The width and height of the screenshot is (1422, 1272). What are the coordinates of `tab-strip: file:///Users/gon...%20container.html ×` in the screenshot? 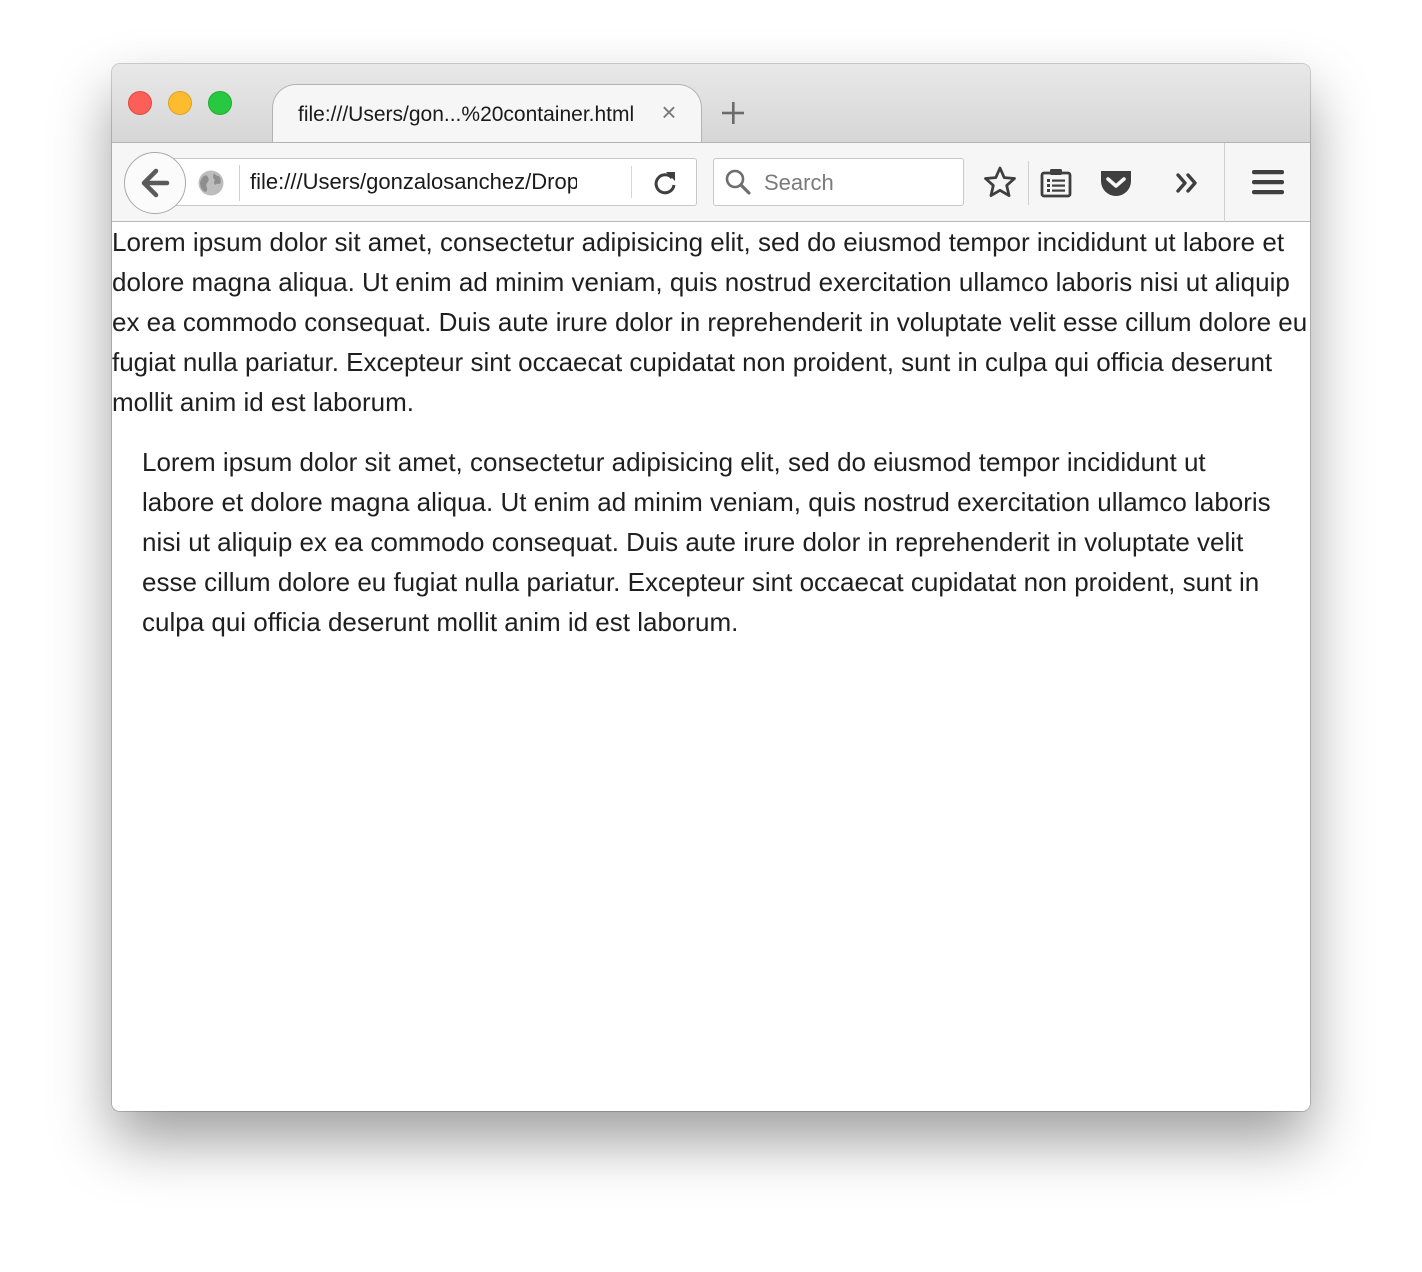 It's located at (711, 104).